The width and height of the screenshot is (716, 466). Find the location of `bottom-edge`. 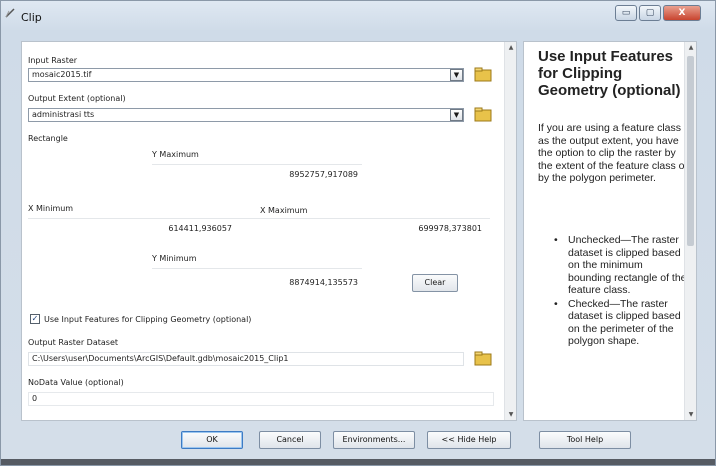

bottom-edge is located at coordinates (358, 462).